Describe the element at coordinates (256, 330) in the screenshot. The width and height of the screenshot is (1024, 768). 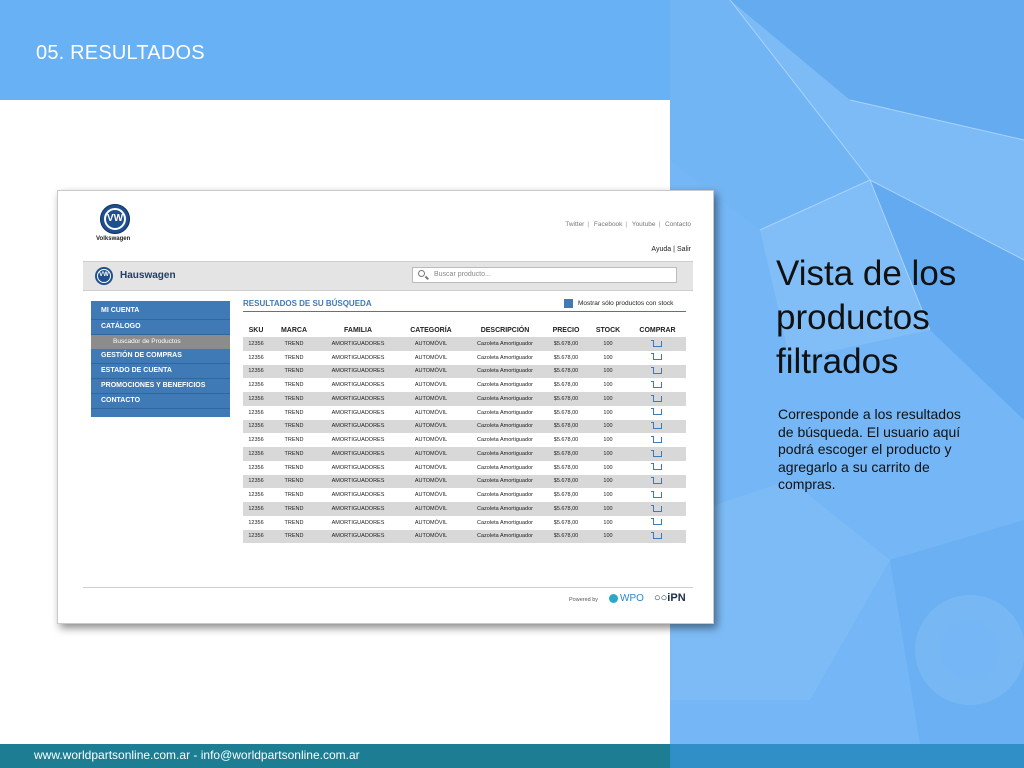
I see `column-header: SKU` at that location.